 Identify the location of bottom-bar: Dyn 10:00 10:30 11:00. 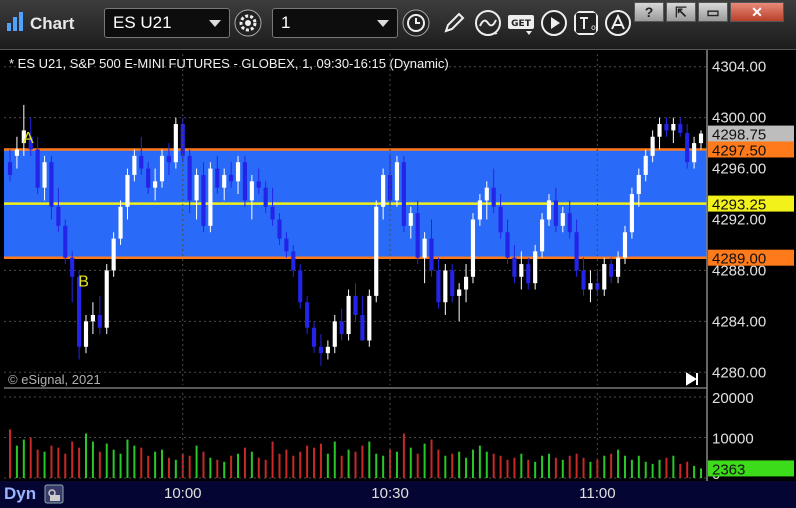
(398, 494).